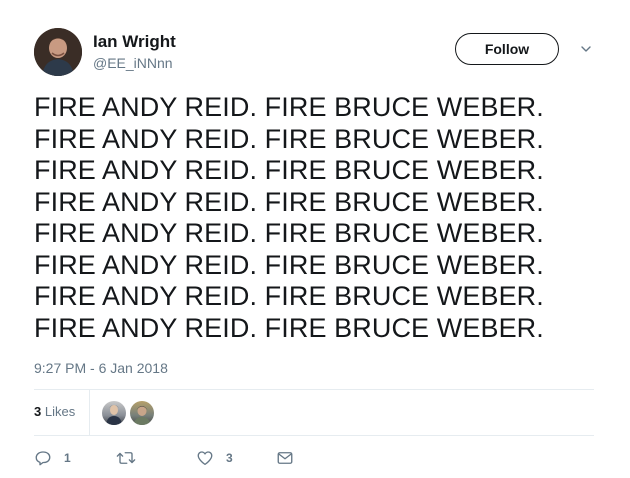  What do you see at coordinates (314, 458) in the screenshot?
I see `tweet-actions: 1 3` at bounding box center [314, 458].